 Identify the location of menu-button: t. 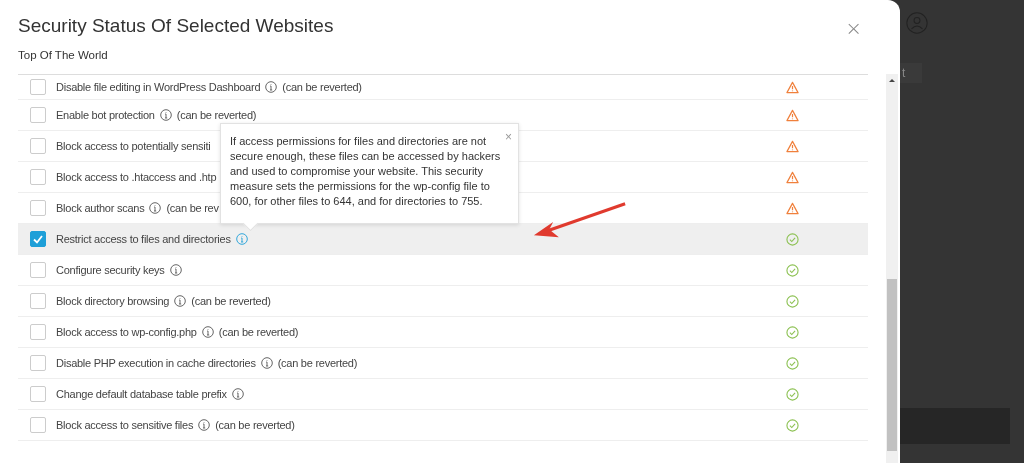
(911, 73).